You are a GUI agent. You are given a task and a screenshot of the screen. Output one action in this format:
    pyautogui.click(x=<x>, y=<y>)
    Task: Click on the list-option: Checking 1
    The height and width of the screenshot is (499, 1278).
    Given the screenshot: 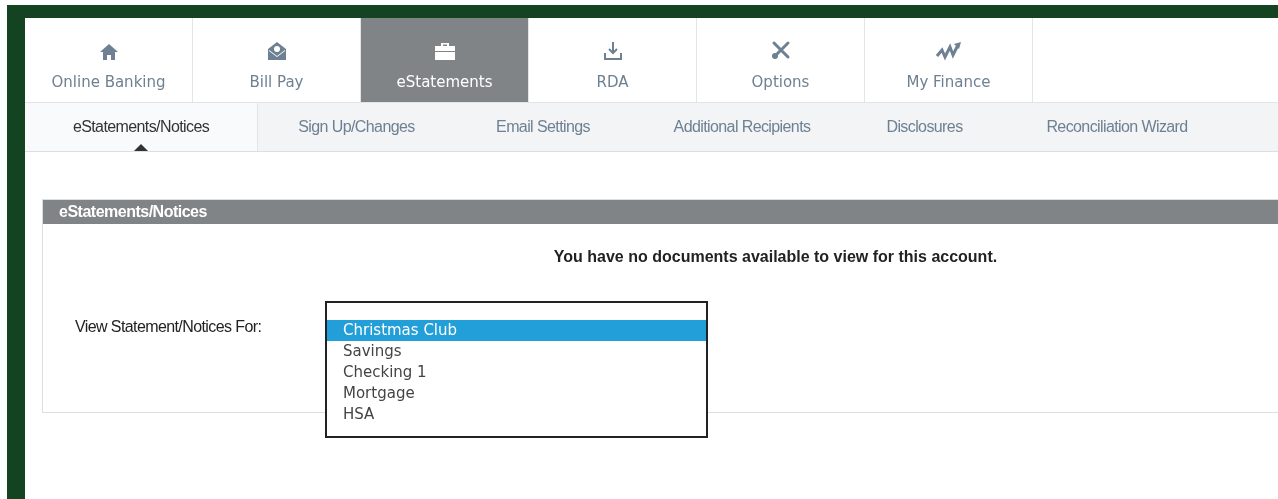 What is the action you would take?
    pyautogui.click(x=516, y=372)
    